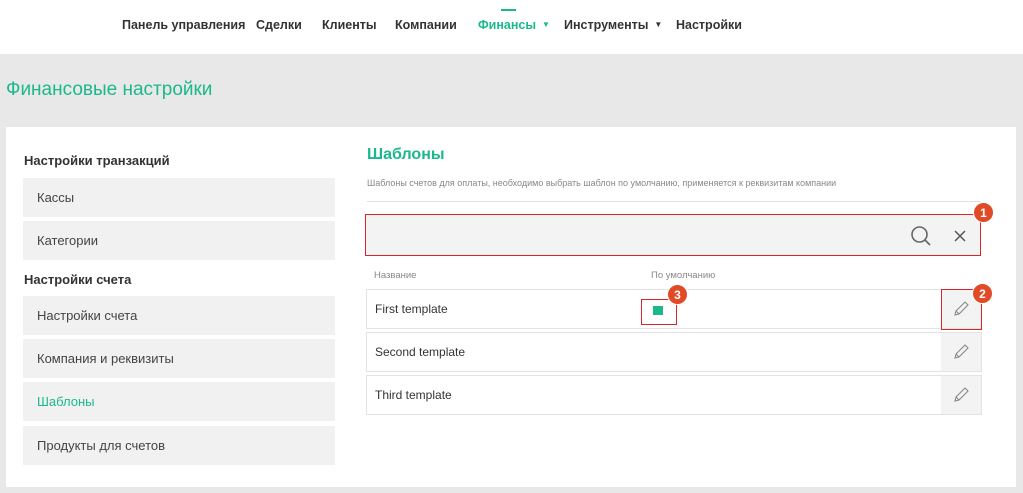 The width and height of the screenshot is (1023, 493). Describe the element at coordinates (349, 25) in the screenshot. I see `nav-clients: Клиенты` at that location.